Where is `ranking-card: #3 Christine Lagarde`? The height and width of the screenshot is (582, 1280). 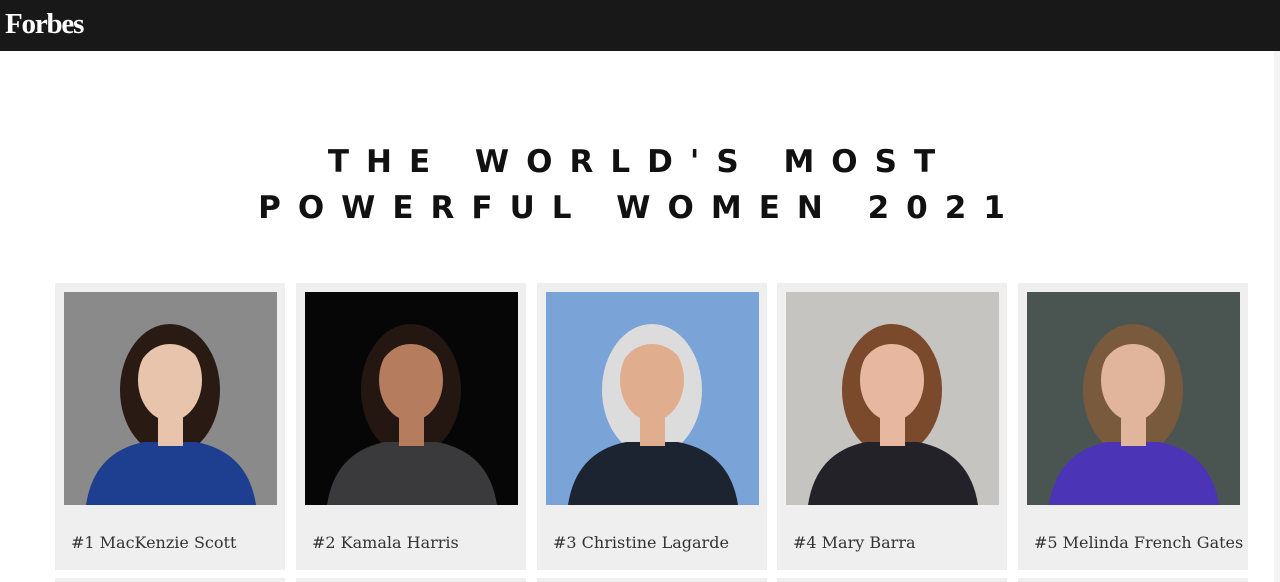 ranking-card: #3 Christine Lagarde is located at coordinates (652, 426).